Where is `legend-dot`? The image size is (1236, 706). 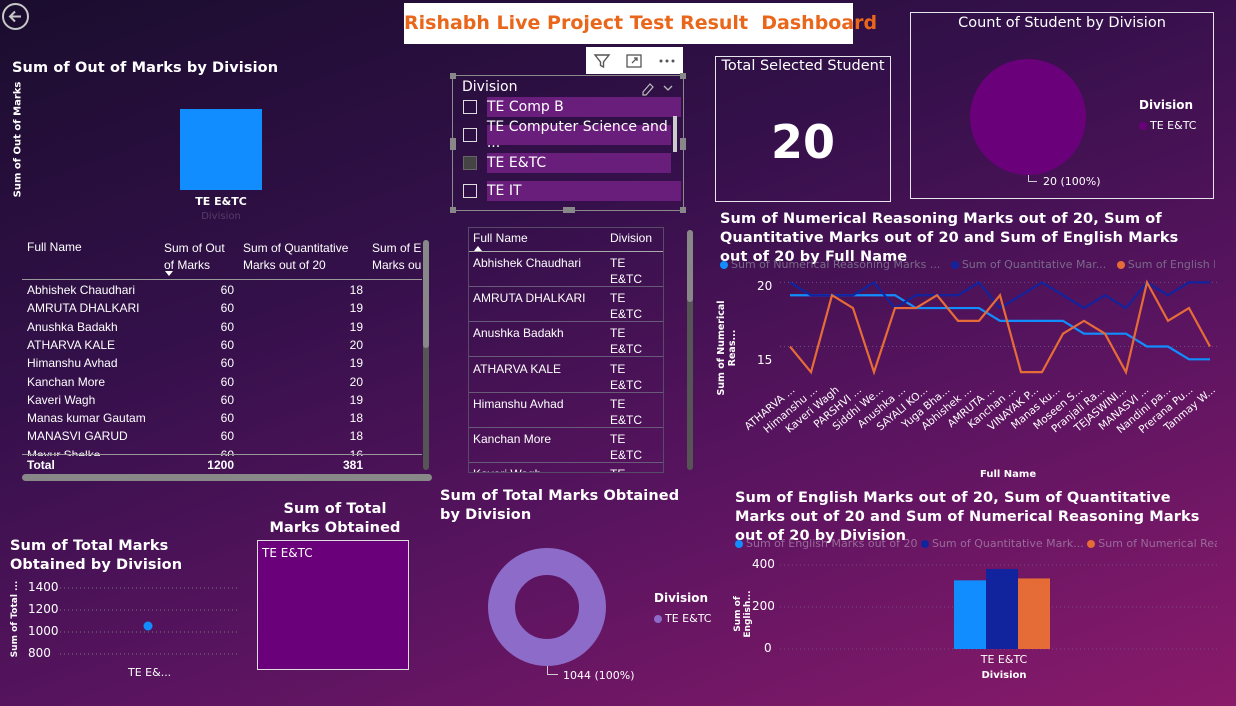 legend-dot is located at coordinates (739, 544).